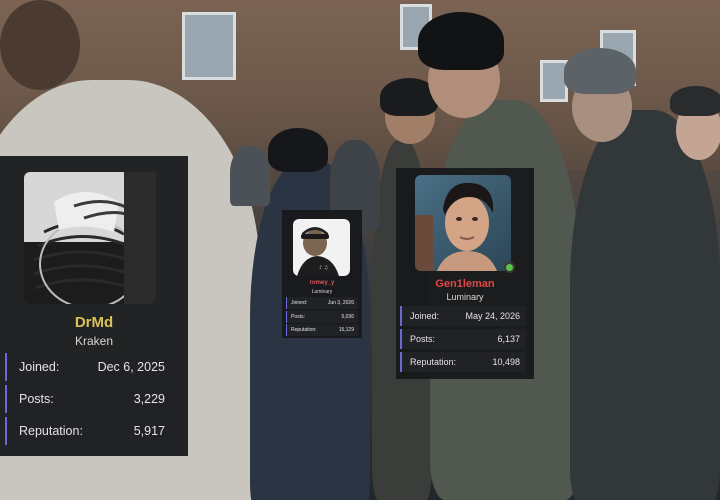 The width and height of the screenshot is (720, 500). What do you see at coordinates (509, 267) in the screenshot?
I see `online-status-icon` at bounding box center [509, 267].